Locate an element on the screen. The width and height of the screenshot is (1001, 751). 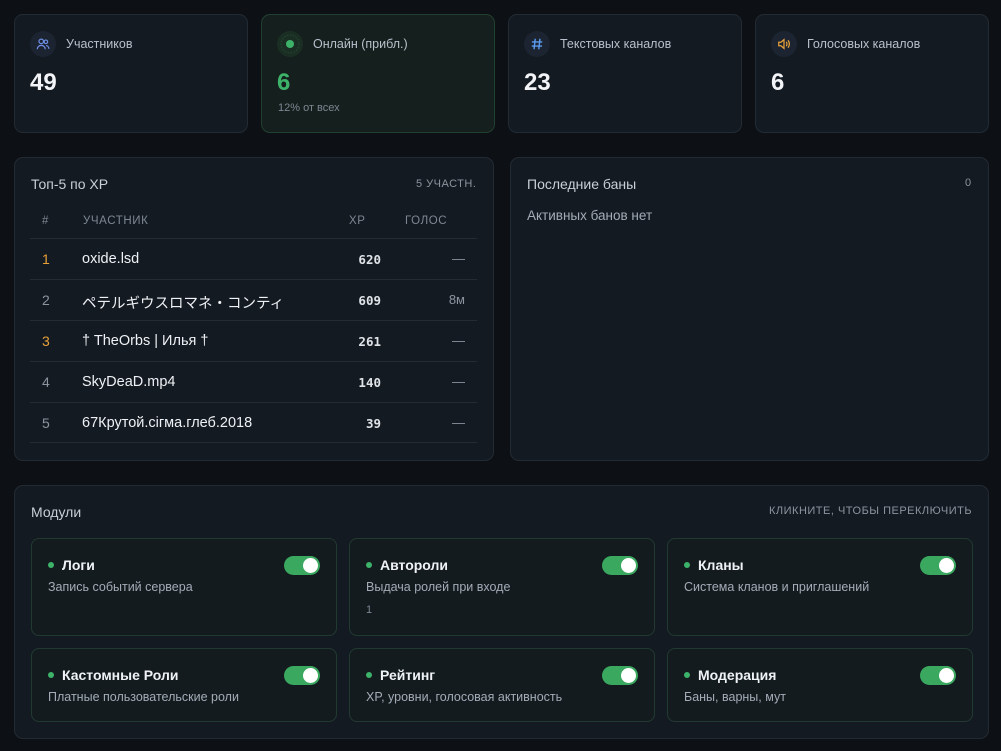
module-extra: 1 is located at coordinates (369, 610).